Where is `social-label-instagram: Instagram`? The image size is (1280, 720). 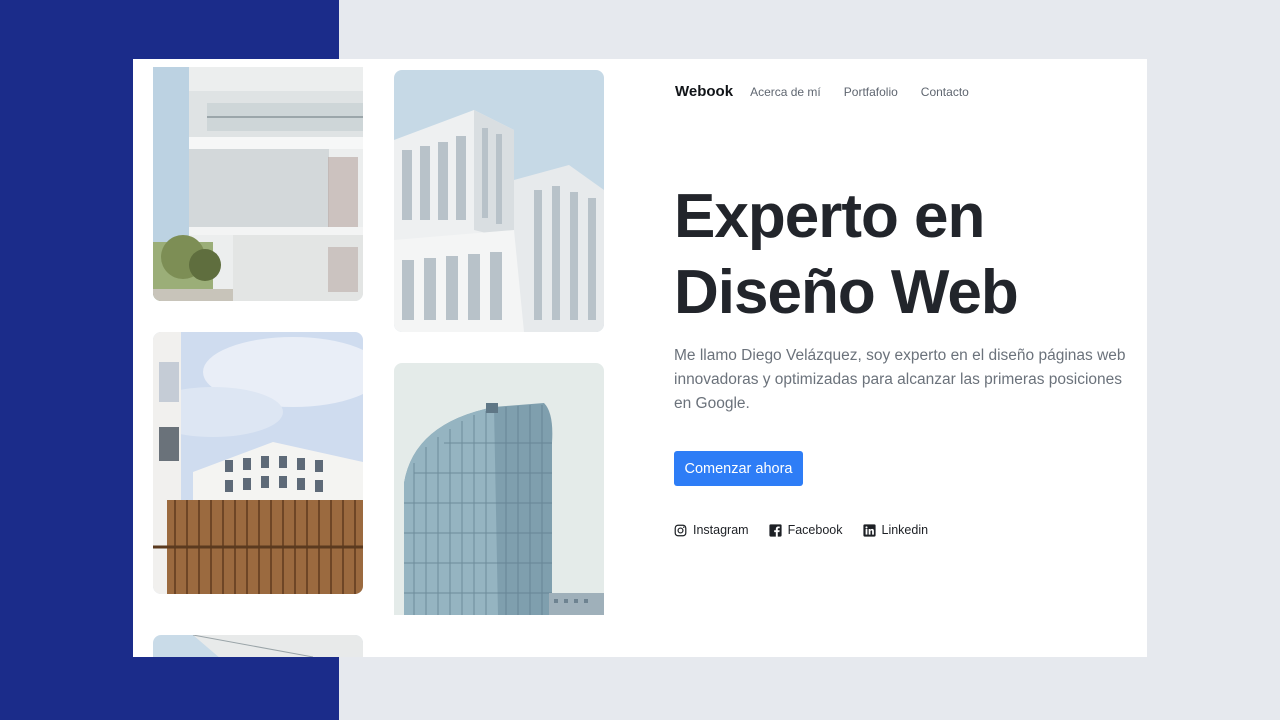 social-label-instagram: Instagram is located at coordinates (721, 530).